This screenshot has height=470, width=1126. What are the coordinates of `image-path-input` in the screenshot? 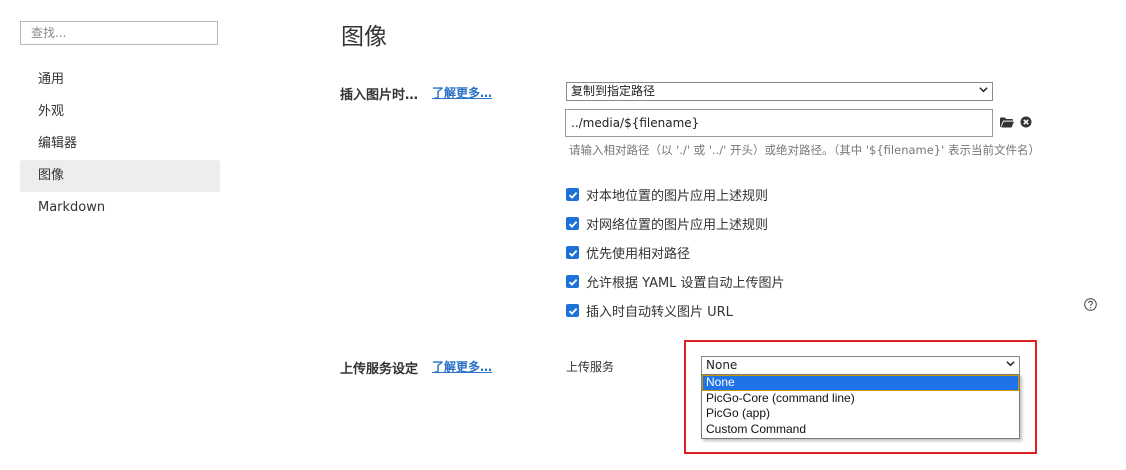 It's located at (779, 123).